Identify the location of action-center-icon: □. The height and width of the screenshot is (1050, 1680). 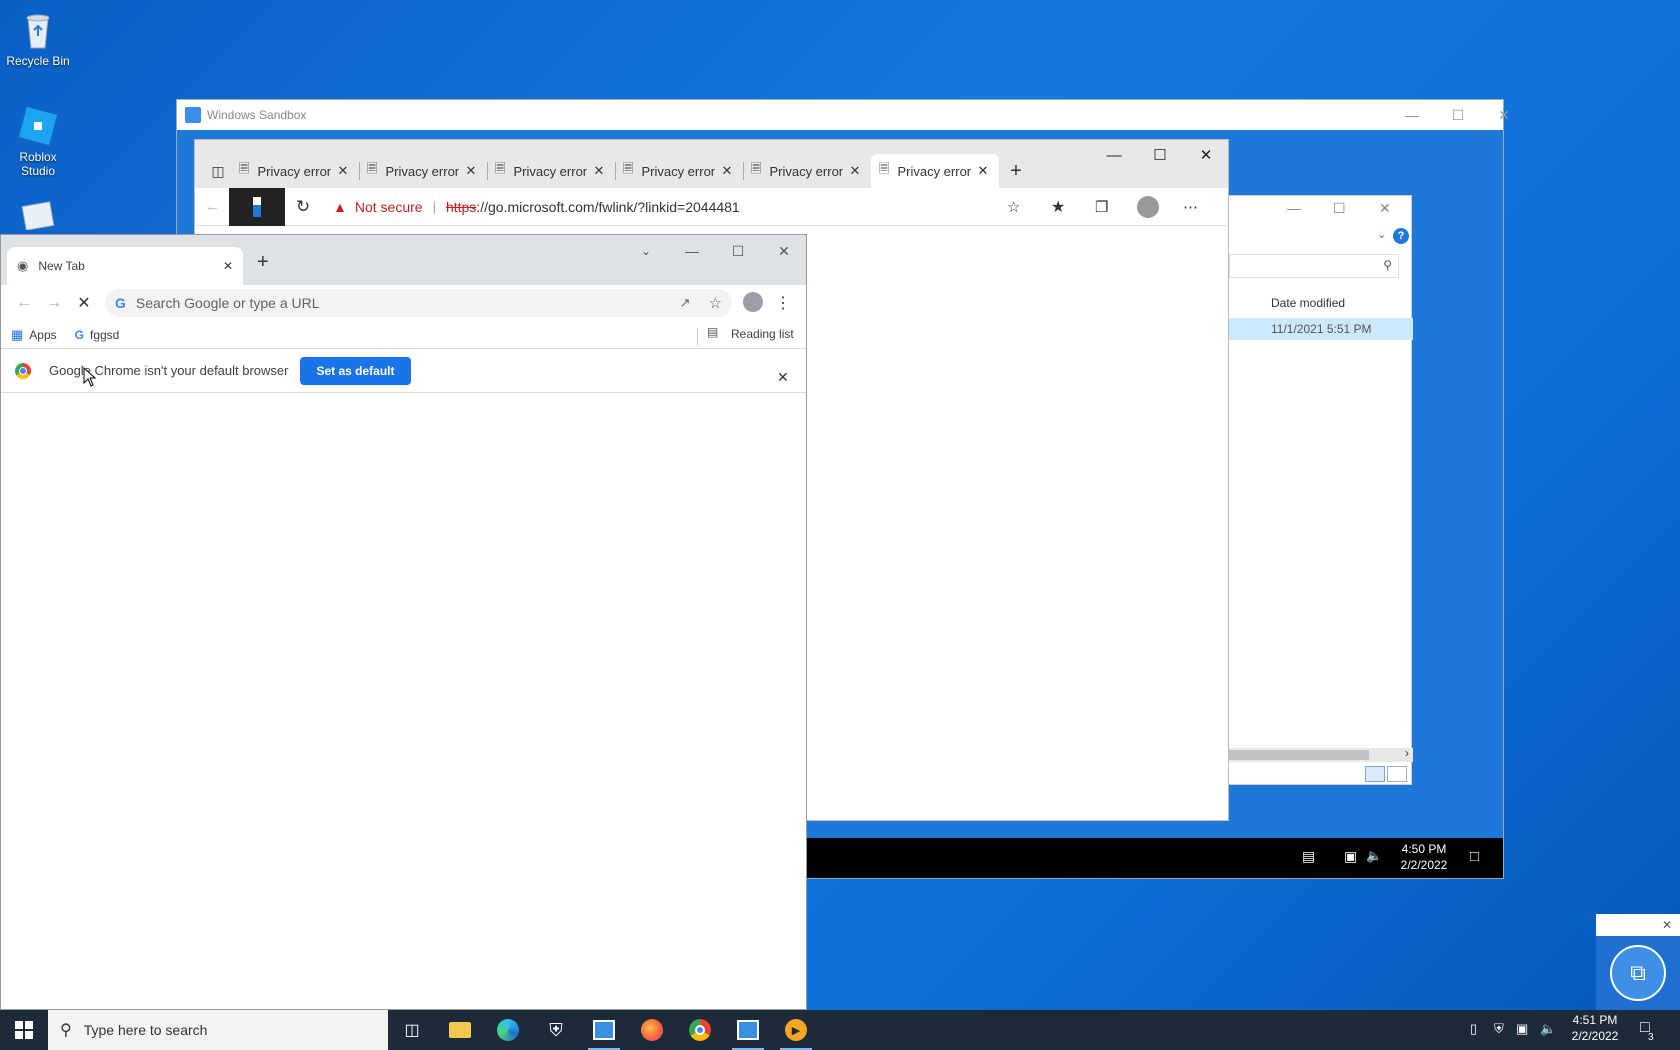
(1474, 856).